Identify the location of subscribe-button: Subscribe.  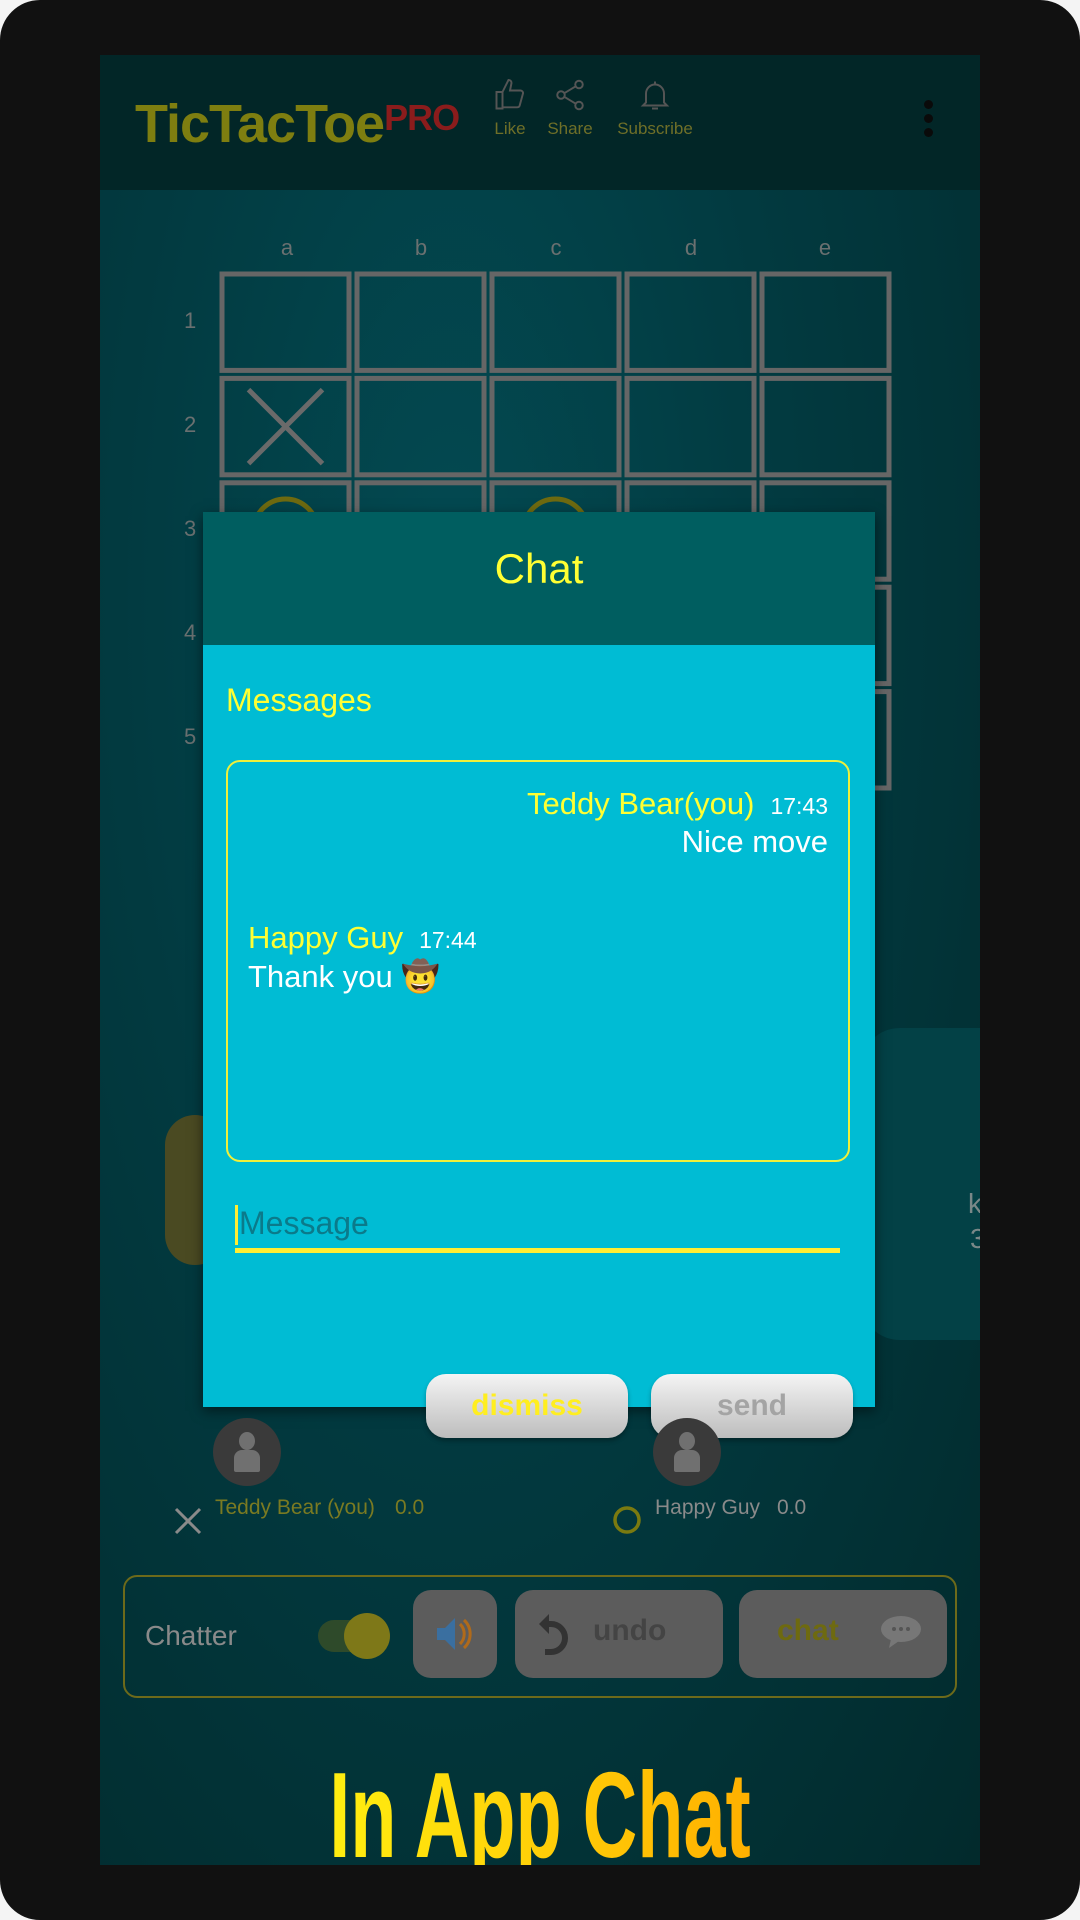
(655, 108).